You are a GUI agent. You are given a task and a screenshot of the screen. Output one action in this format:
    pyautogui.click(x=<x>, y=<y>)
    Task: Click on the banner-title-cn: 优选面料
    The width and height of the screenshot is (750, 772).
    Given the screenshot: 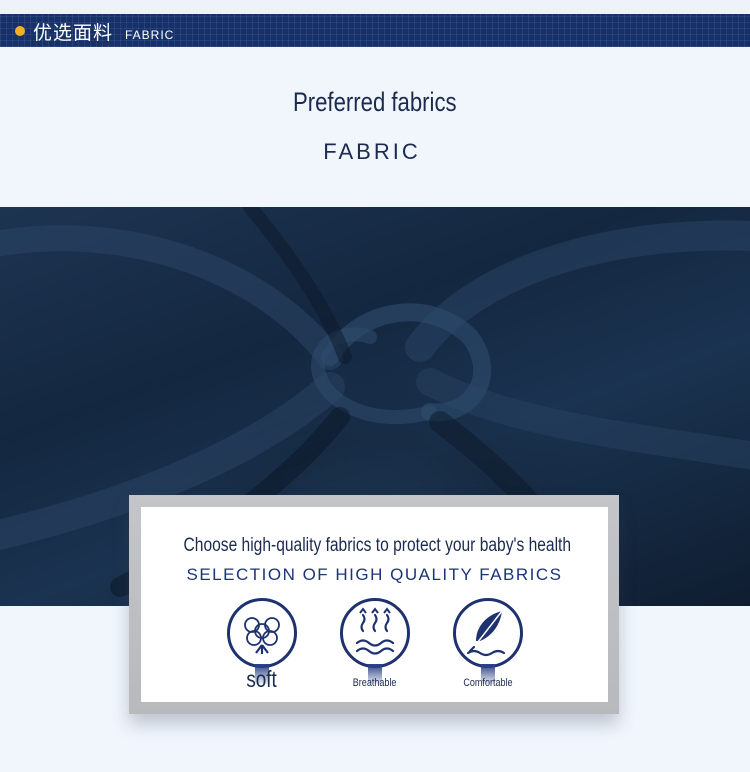 What is the action you would take?
    pyautogui.click(x=73, y=33)
    